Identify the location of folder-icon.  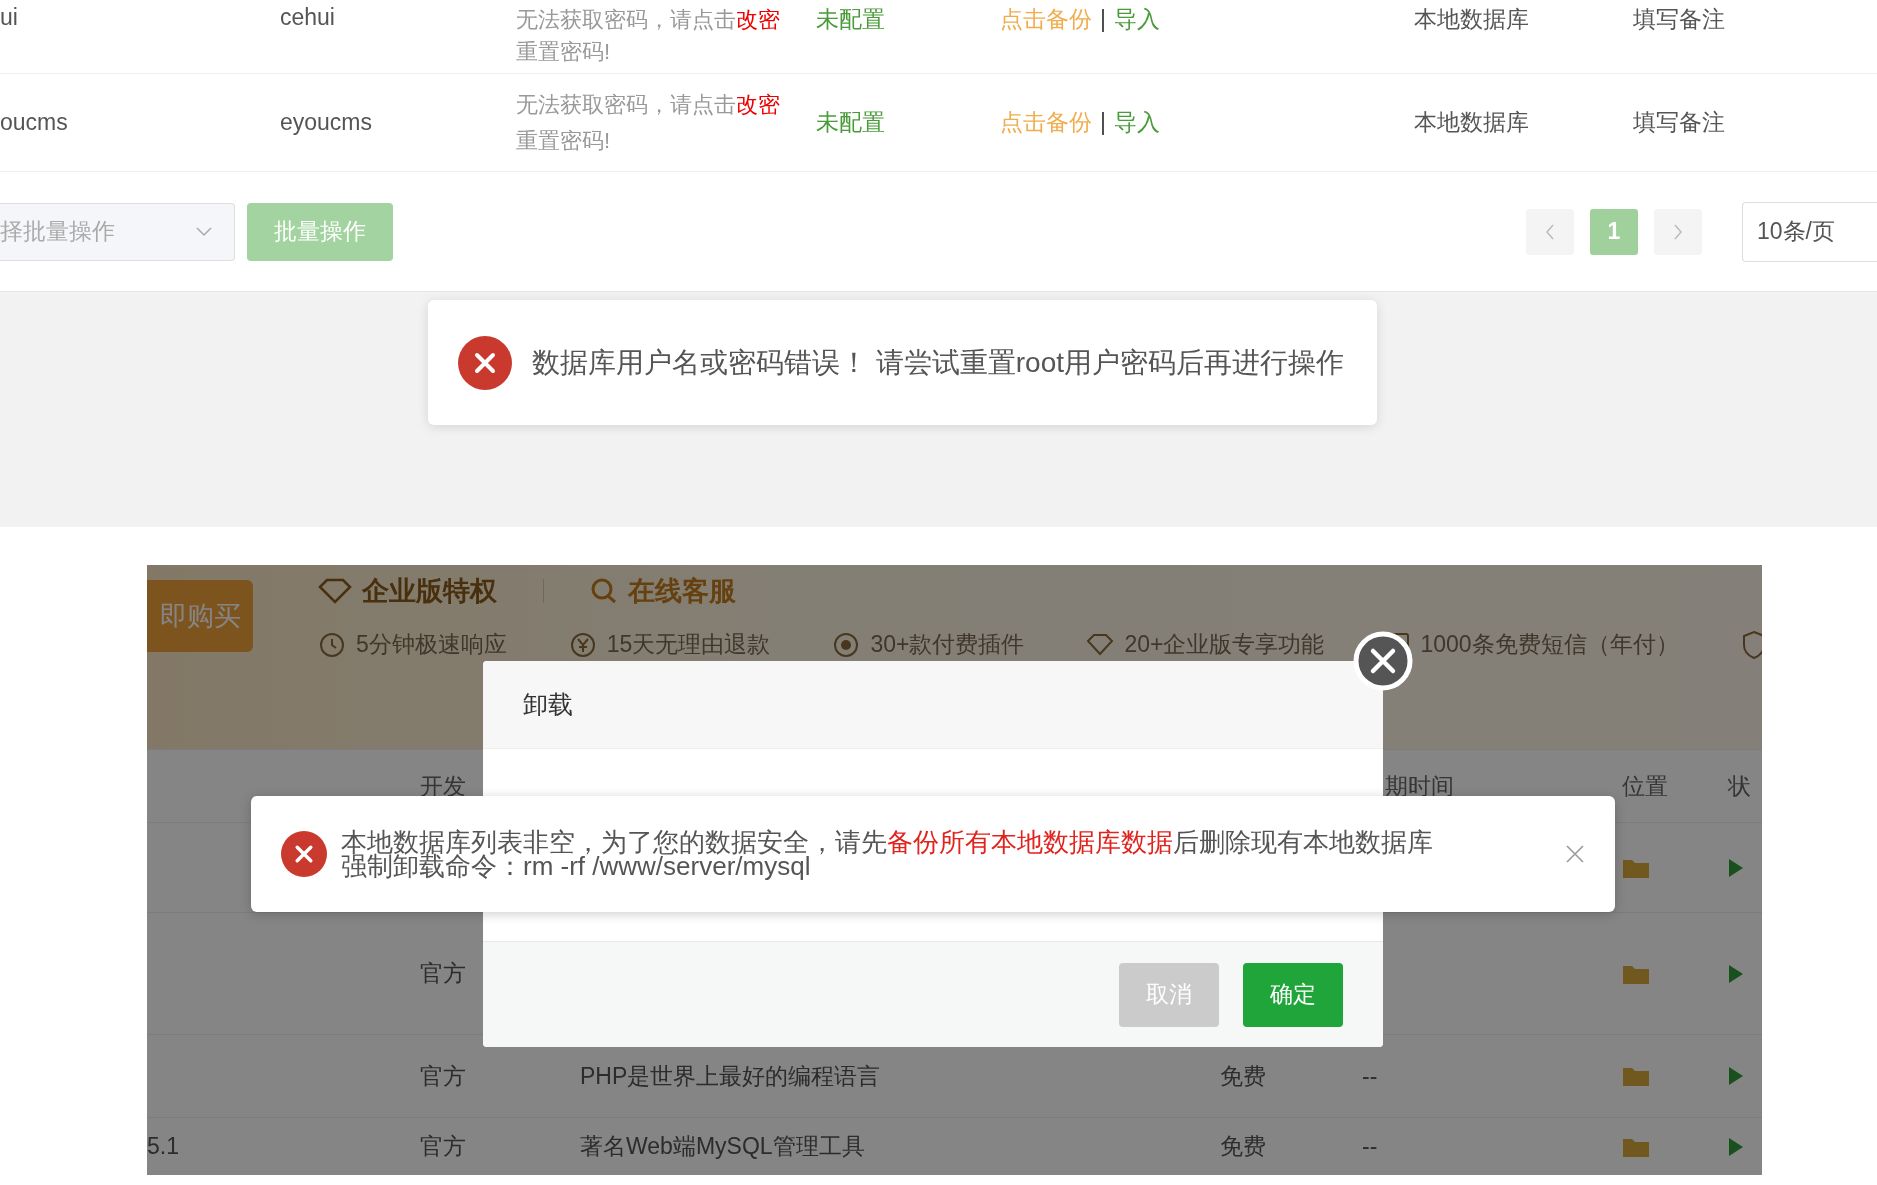
(1636, 1076).